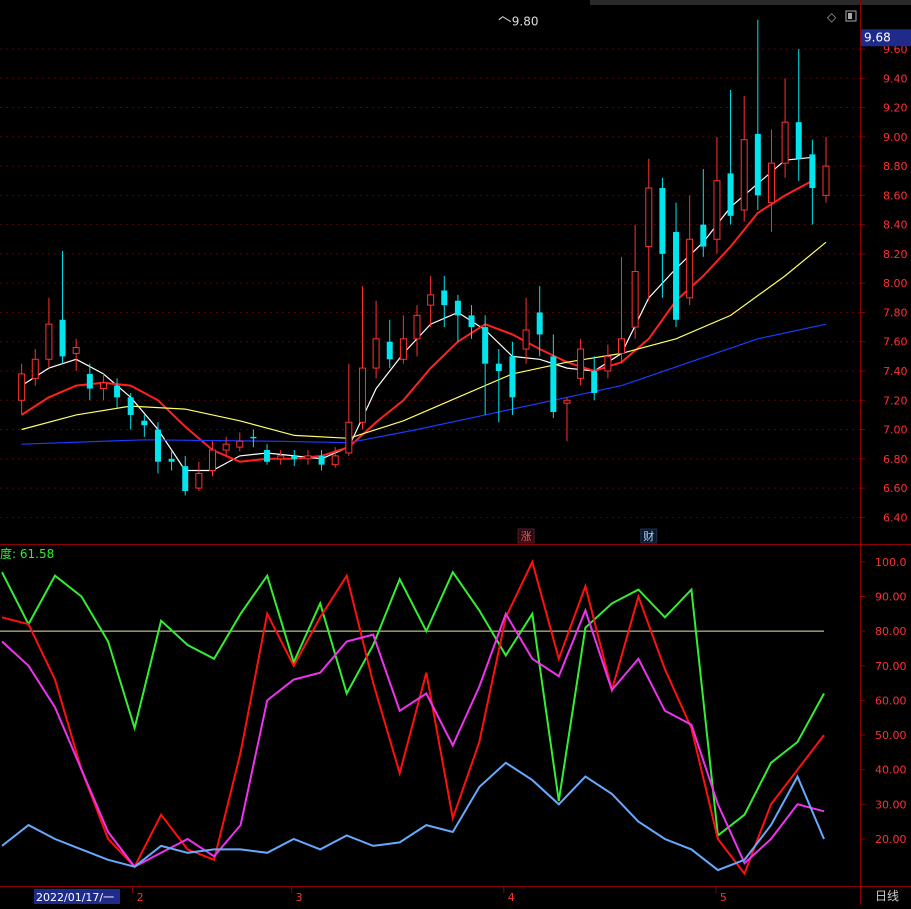  I want to click on indicator-tick-label: 30.00, so click(891, 804).